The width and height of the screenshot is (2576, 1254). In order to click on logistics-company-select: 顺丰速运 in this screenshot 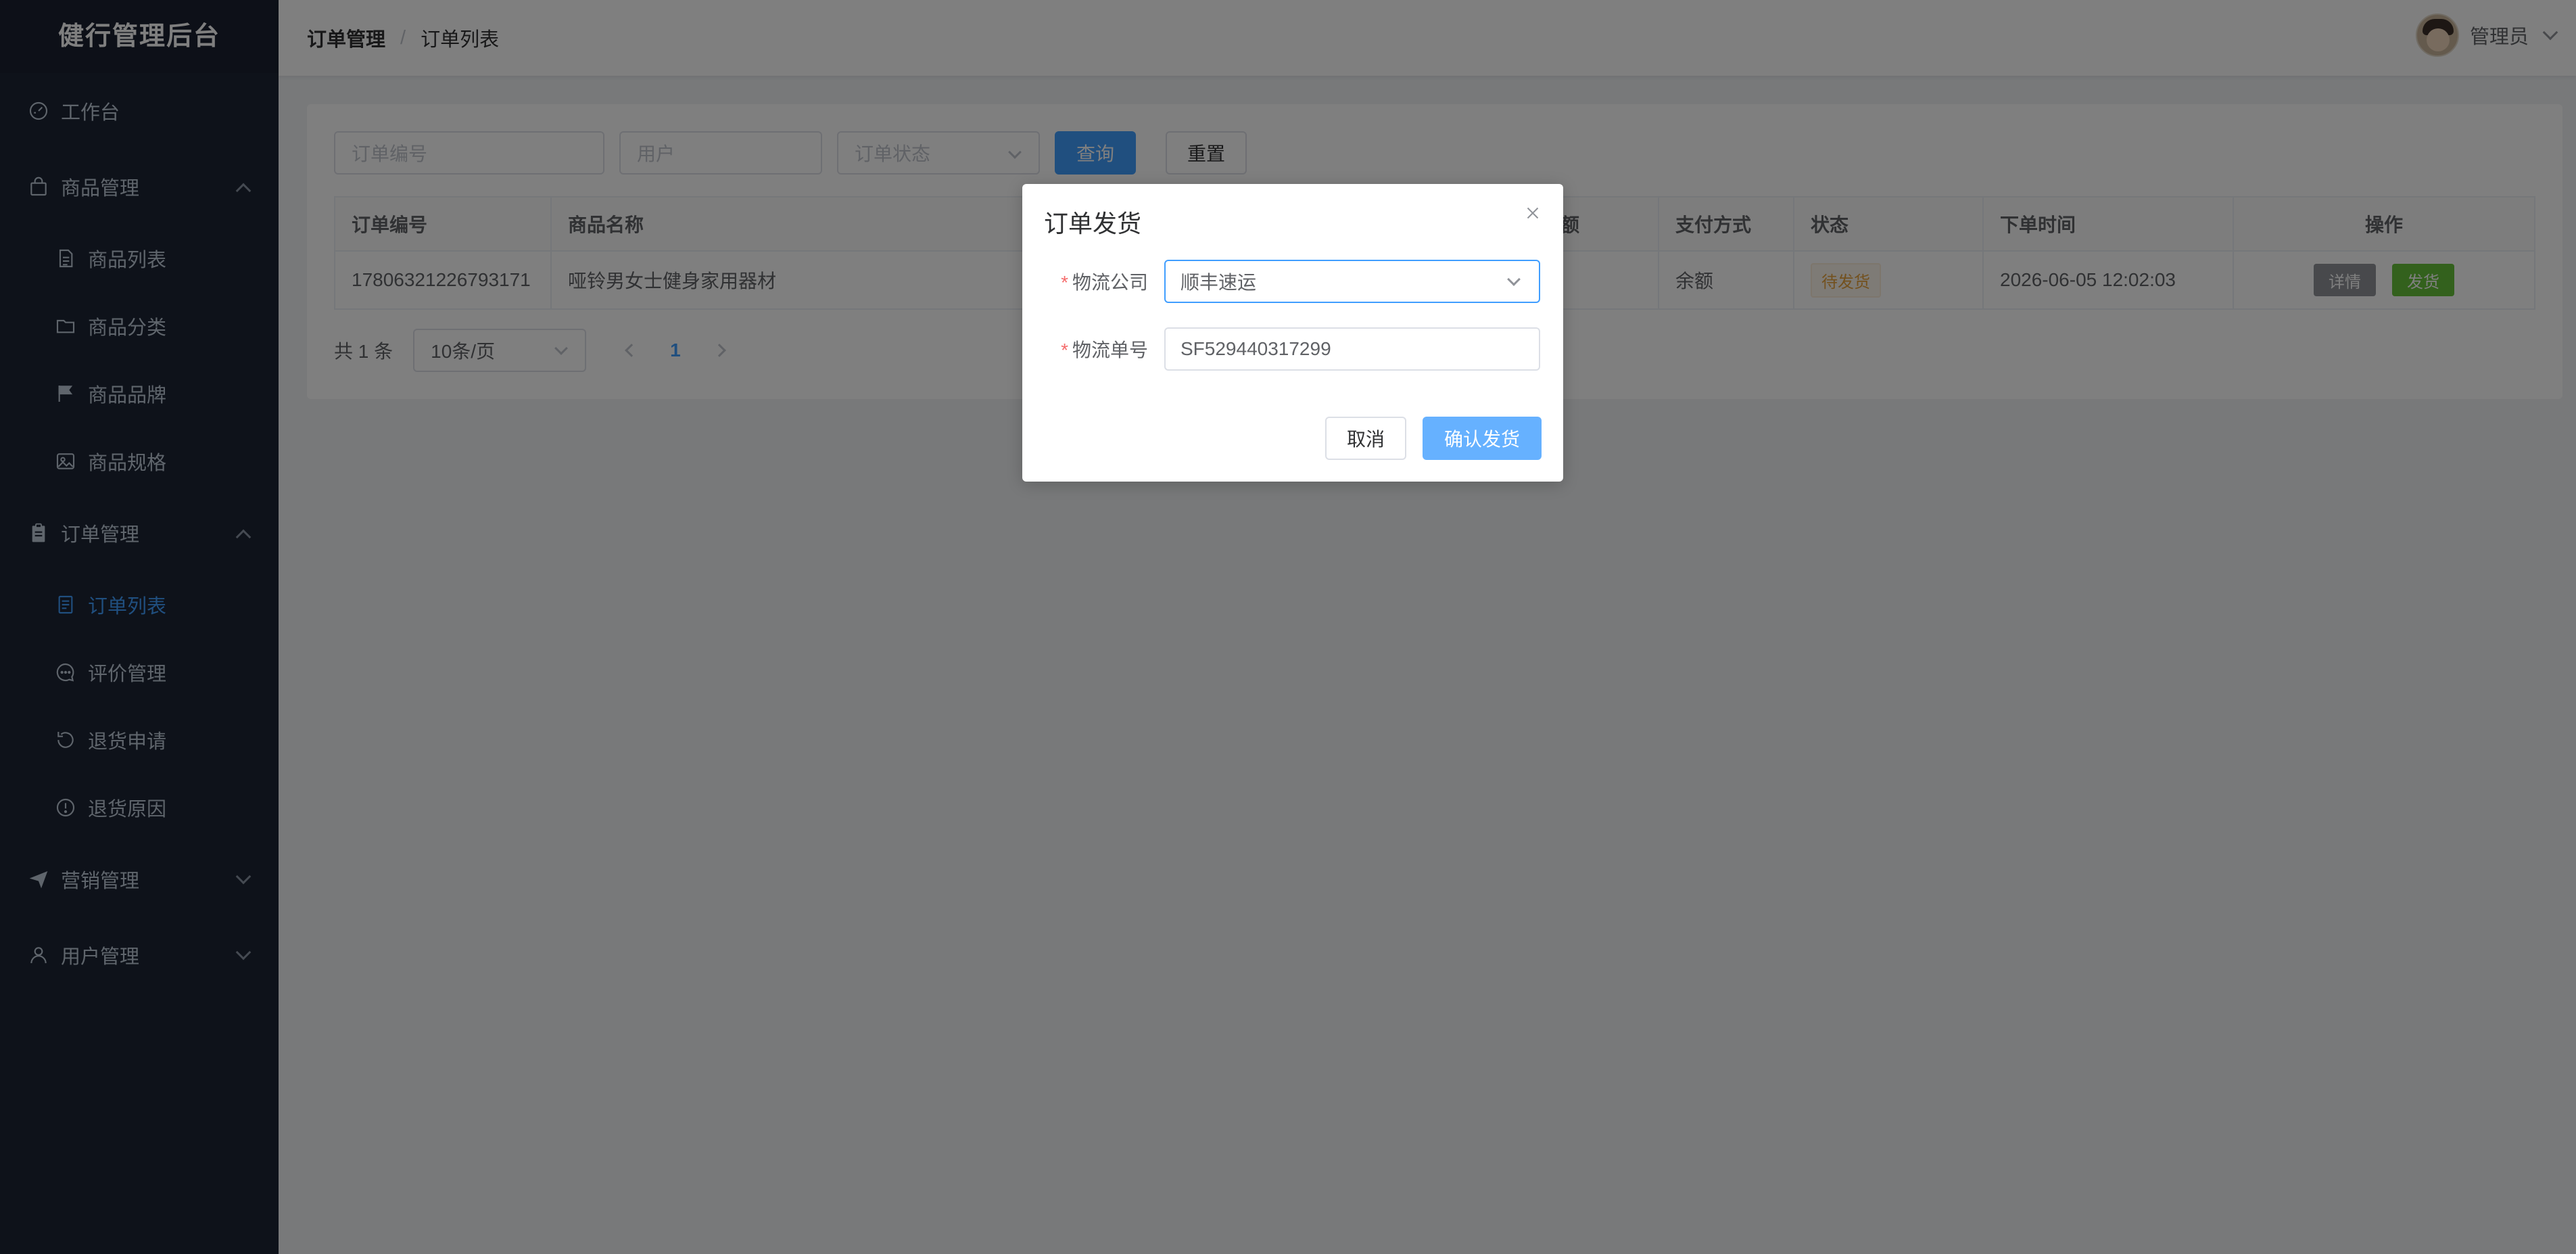, I will do `click(1352, 281)`.